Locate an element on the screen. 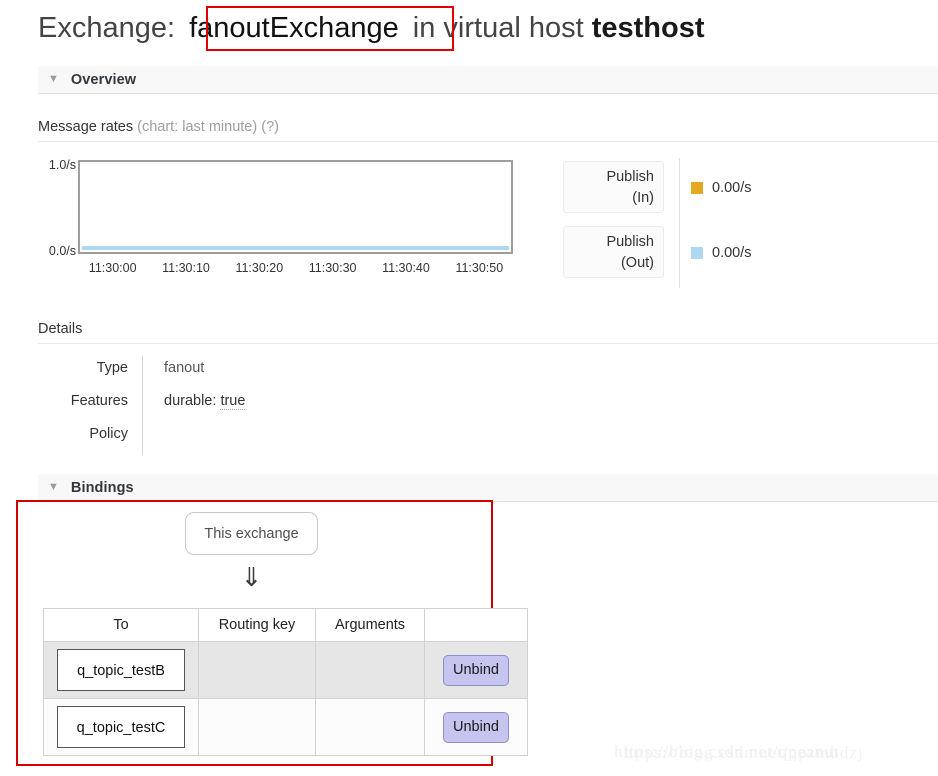 This screenshot has width=938, height=776. bindings-table-header-row: To Routing key Arguments is located at coordinates (285, 625).